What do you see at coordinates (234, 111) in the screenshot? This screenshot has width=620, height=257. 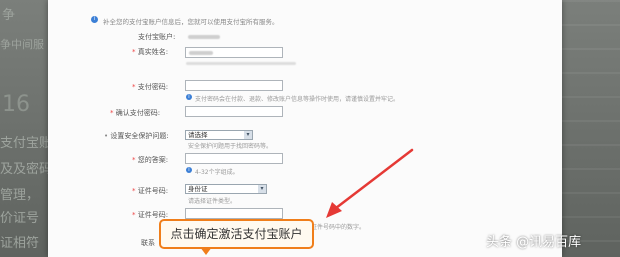 I see `confirm-password-input` at bounding box center [234, 111].